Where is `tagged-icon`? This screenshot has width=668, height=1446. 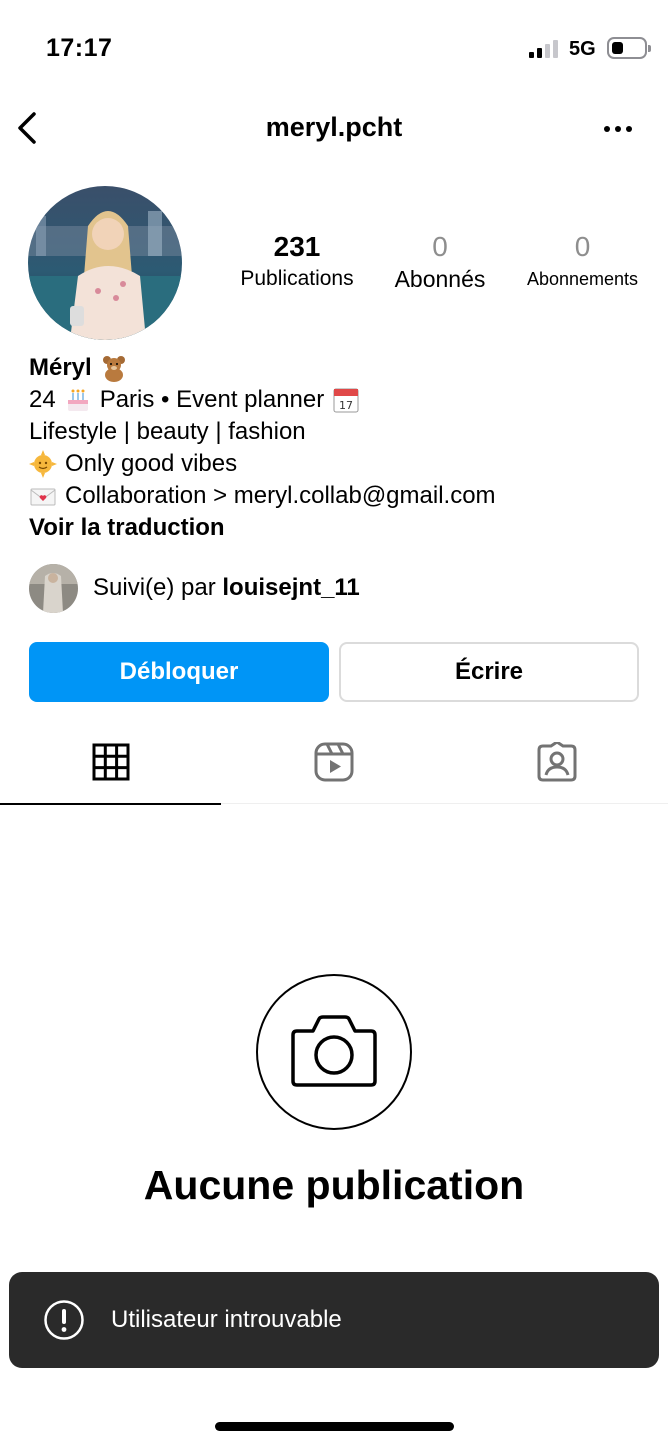
tagged-icon is located at coordinates (557, 763).